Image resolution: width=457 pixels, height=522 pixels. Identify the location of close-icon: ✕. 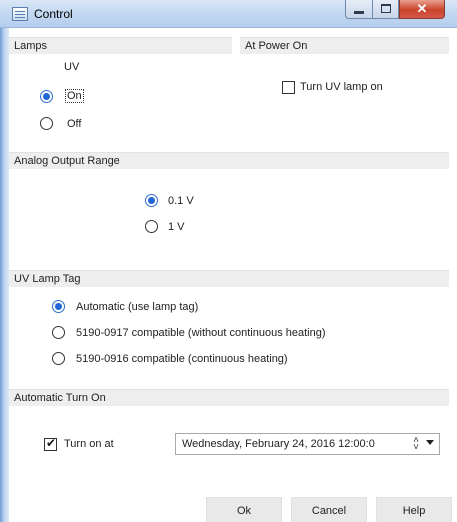
(422, 8).